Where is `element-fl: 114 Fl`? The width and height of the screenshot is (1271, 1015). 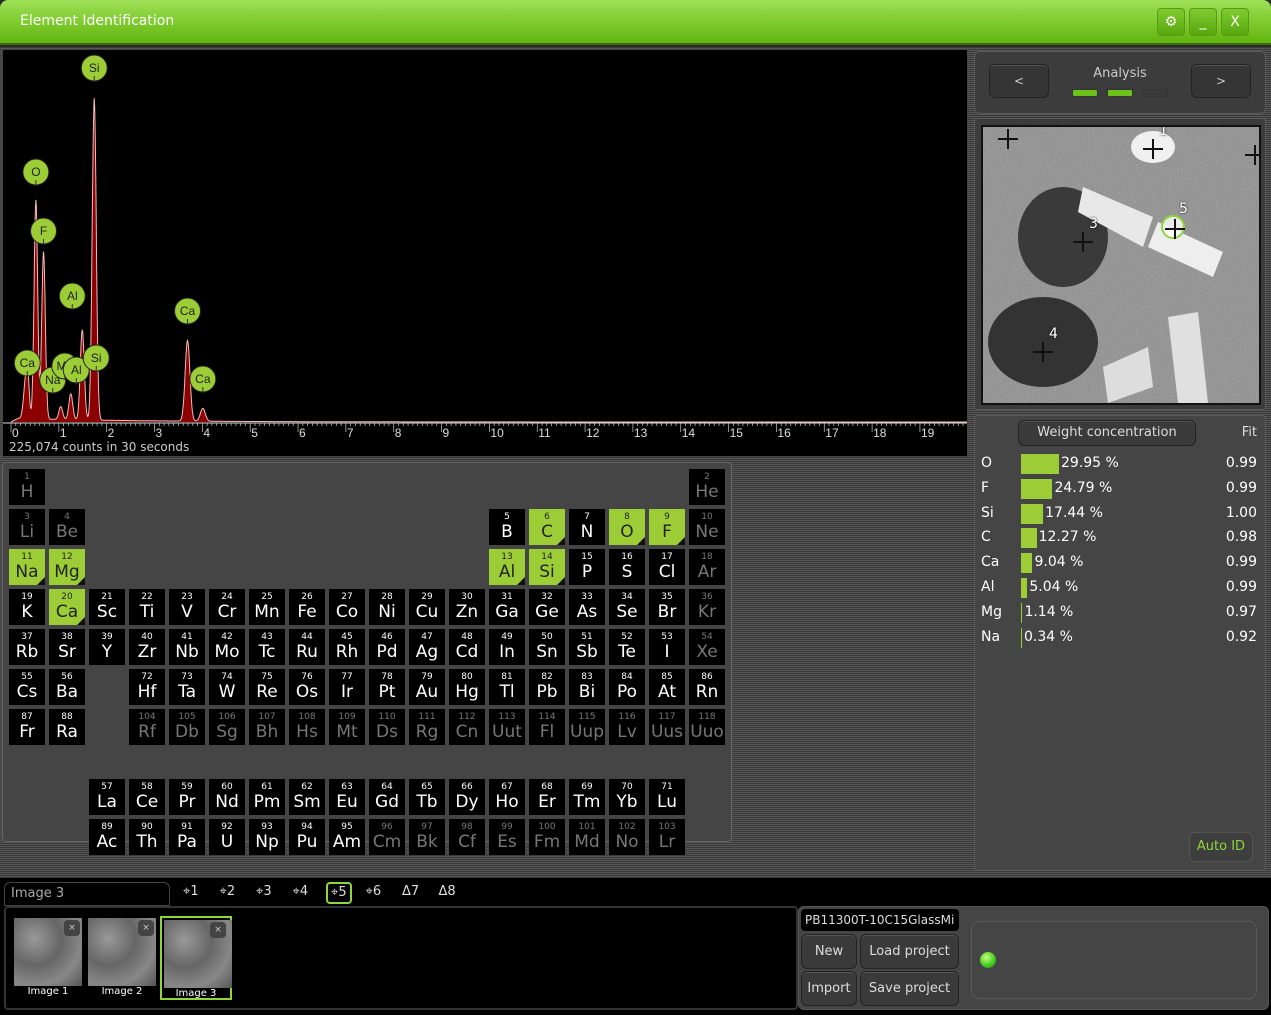 element-fl: 114 Fl is located at coordinates (547, 727).